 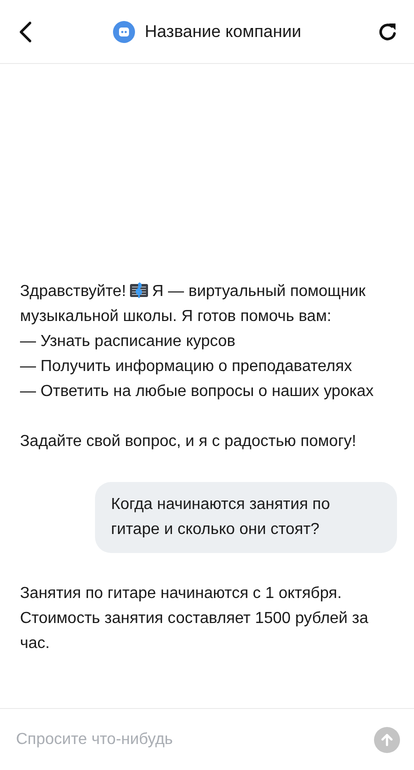 I want to click on music-score-icon, so click(x=139, y=290).